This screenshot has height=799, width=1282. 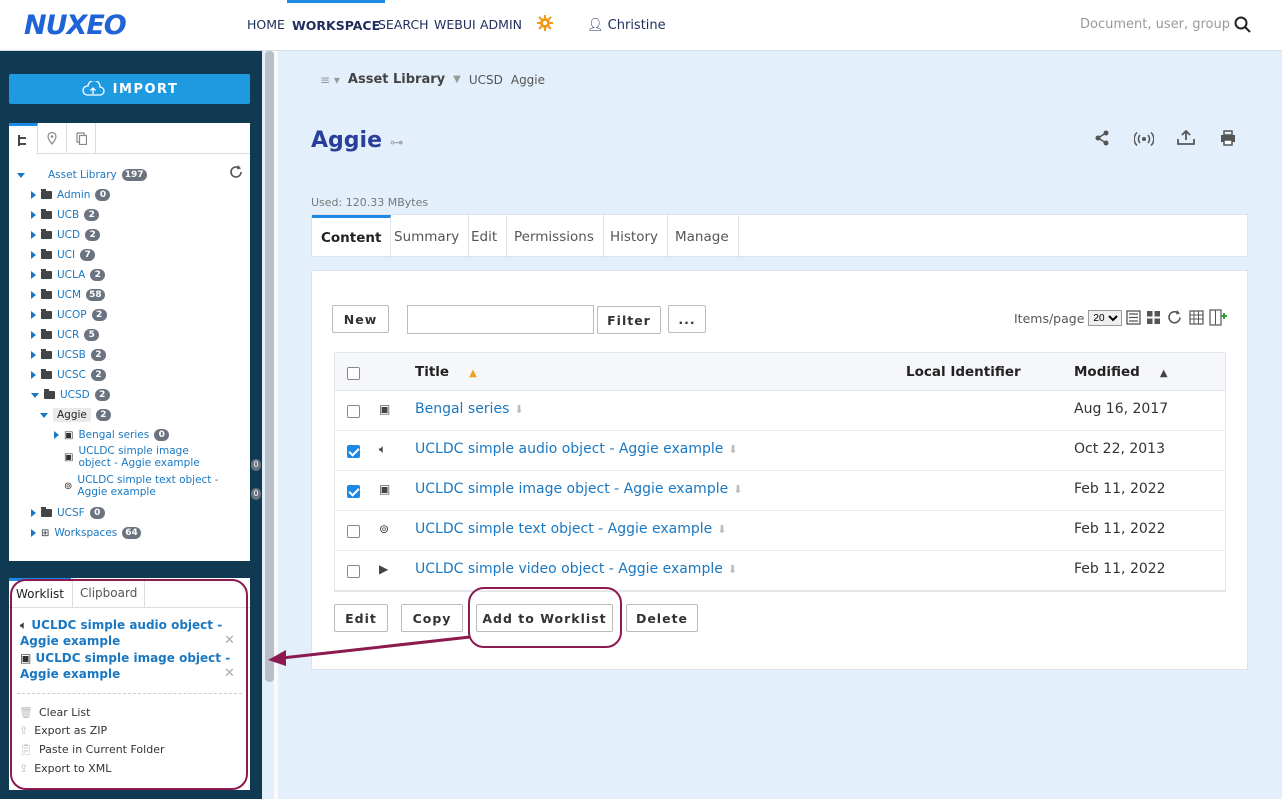 I want to click on nav-admin: ADMIN, so click(x=501, y=25).